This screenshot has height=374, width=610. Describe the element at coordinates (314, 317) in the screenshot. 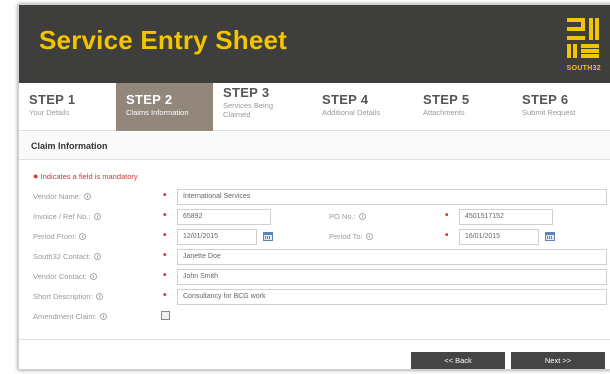

I see `amendment-claim-row: Amendment Claim:` at that location.